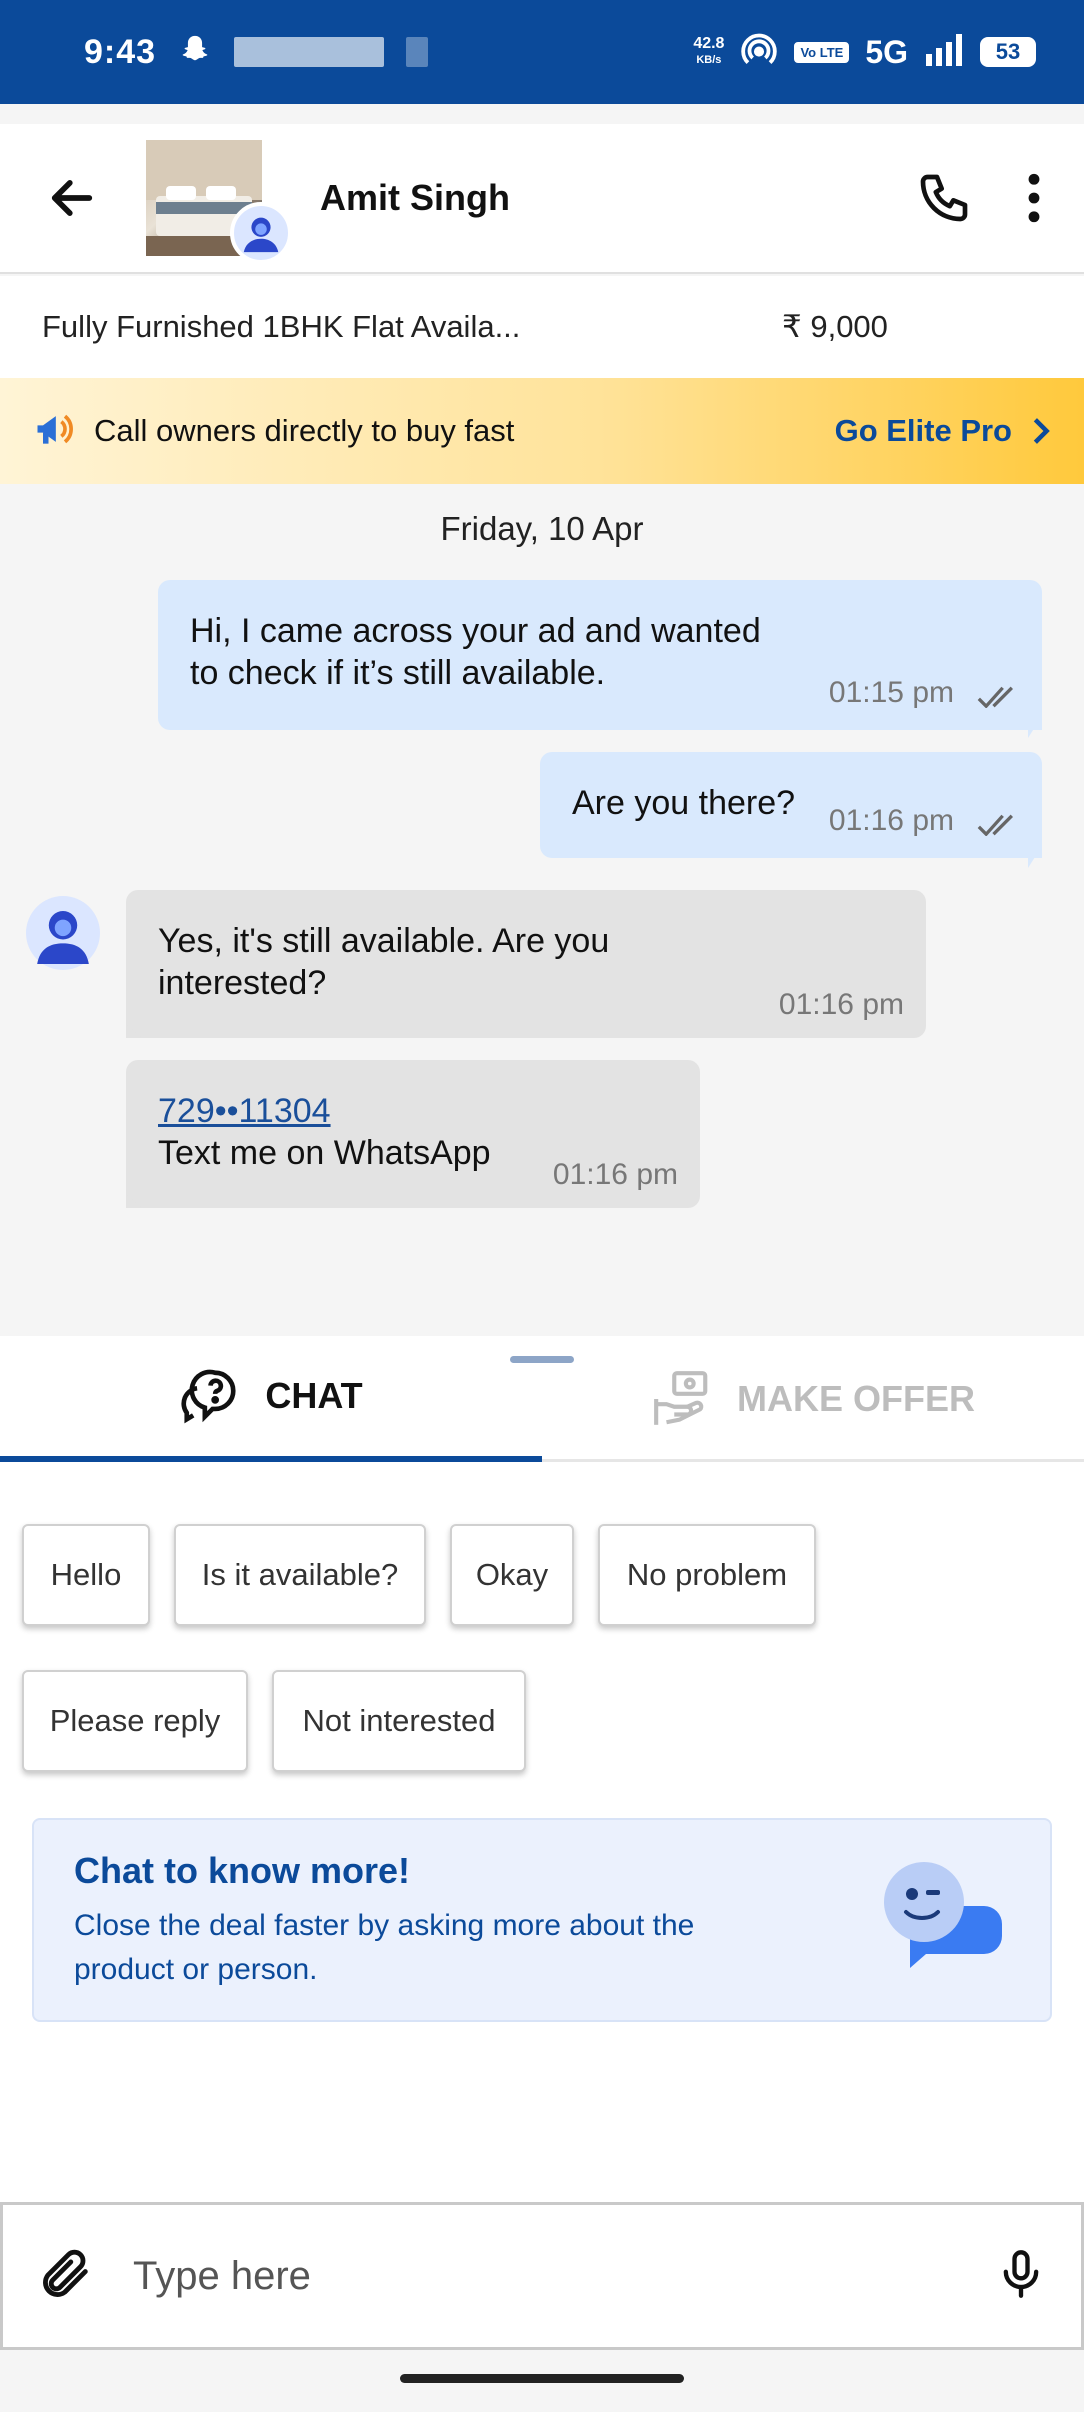 The height and width of the screenshot is (2412, 1084). Describe the element at coordinates (709, 43) in the screenshot. I see `network-speed-value: 42.8` at that location.